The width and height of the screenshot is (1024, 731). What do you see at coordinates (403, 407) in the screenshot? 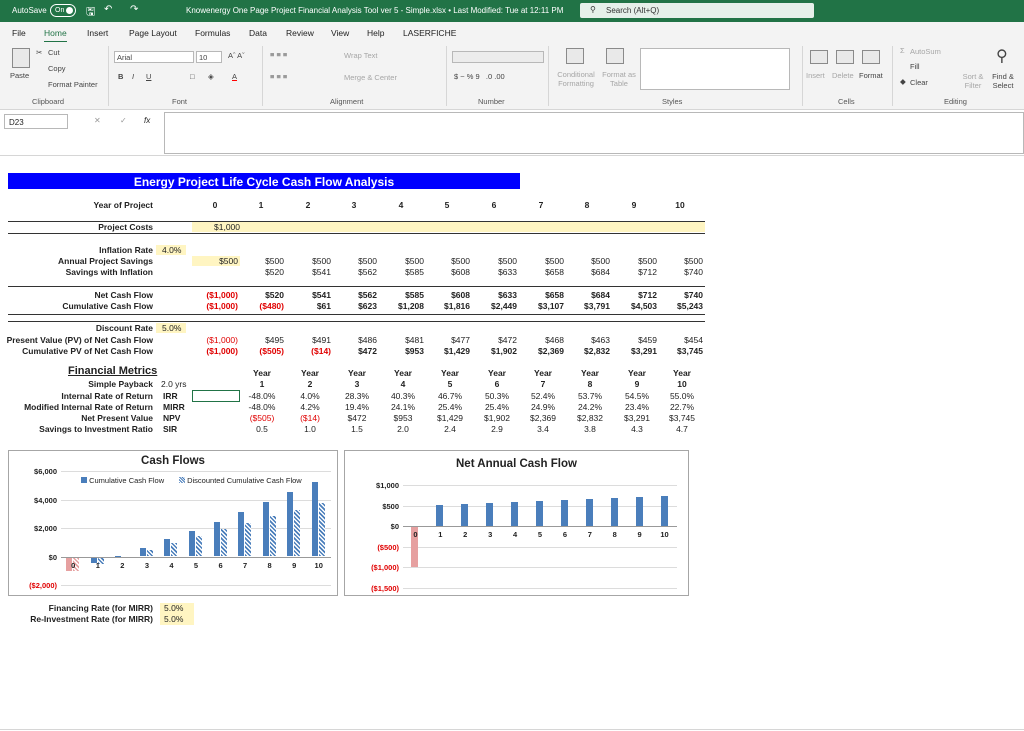
I see `metric-value: 24.1%` at bounding box center [403, 407].